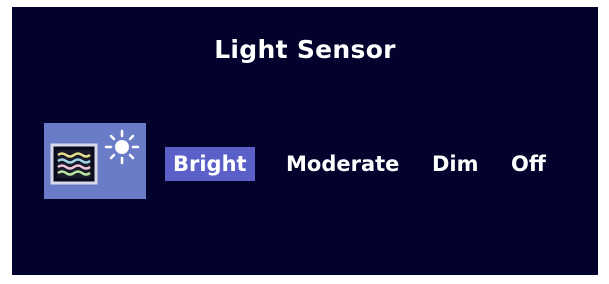 This screenshot has width=609, height=284. Describe the element at coordinates (210, 164) in the screenshot. I see `option-bright: Bright` at that location.